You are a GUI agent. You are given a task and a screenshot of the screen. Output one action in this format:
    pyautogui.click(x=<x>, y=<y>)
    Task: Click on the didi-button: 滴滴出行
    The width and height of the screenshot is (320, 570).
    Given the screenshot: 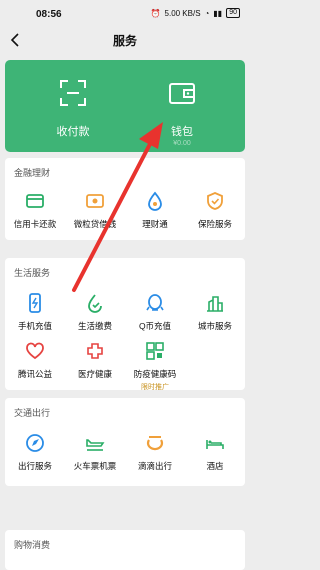 What is the action you would take?
    pyautogui.click(x=155, y=452)
    